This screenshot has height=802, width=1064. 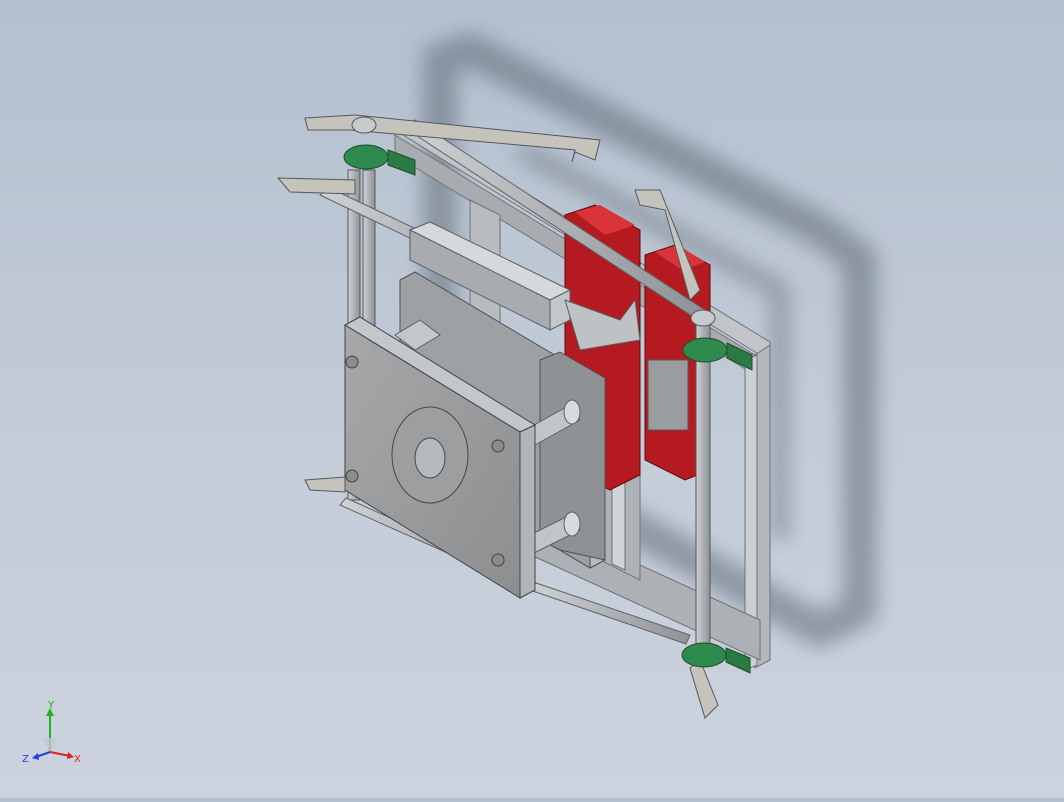 What do you see at coordinates (50, 745) in the screenshot?
I see `triad-cone` at bounding box center [50, 745].